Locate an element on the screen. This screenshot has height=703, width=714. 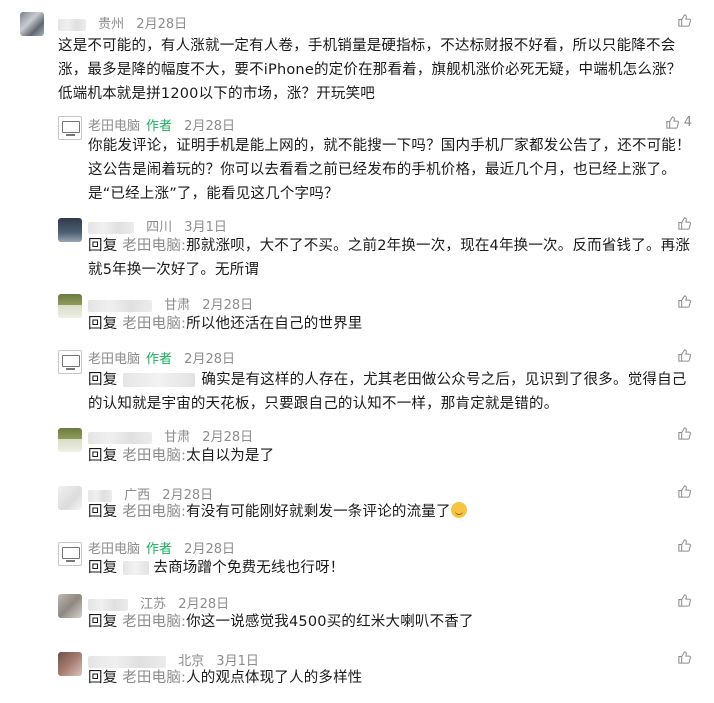
reply-text: 回复 老田电脑:有没有可能刚好就剩发一条评论的流量了 is located at coordinates (390, 512).